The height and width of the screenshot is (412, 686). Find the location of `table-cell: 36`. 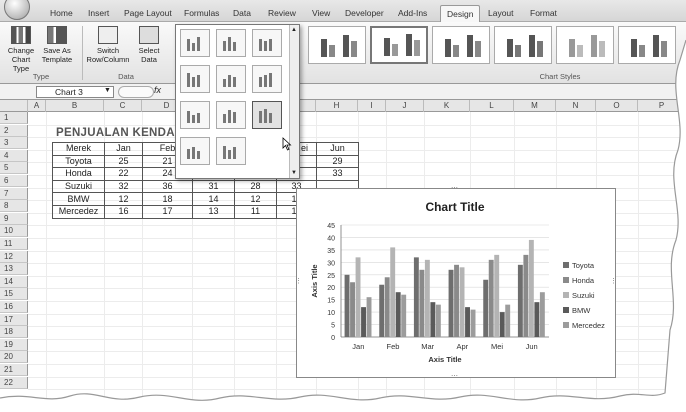

table-cell: 36 is located at coordinates (167, 186).